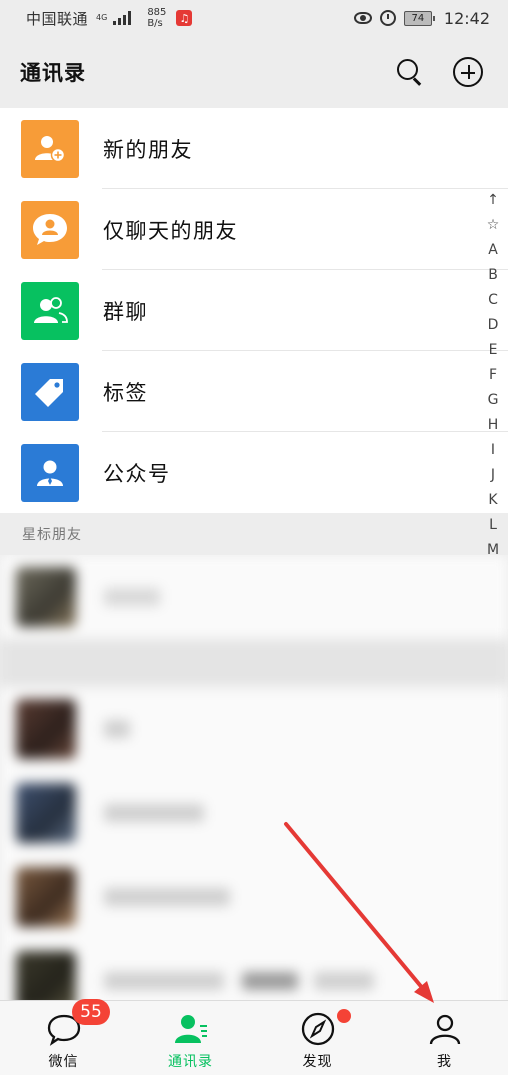 The image size is (508, 1075). I want to click on add-friend-icon, so click(50, 148).